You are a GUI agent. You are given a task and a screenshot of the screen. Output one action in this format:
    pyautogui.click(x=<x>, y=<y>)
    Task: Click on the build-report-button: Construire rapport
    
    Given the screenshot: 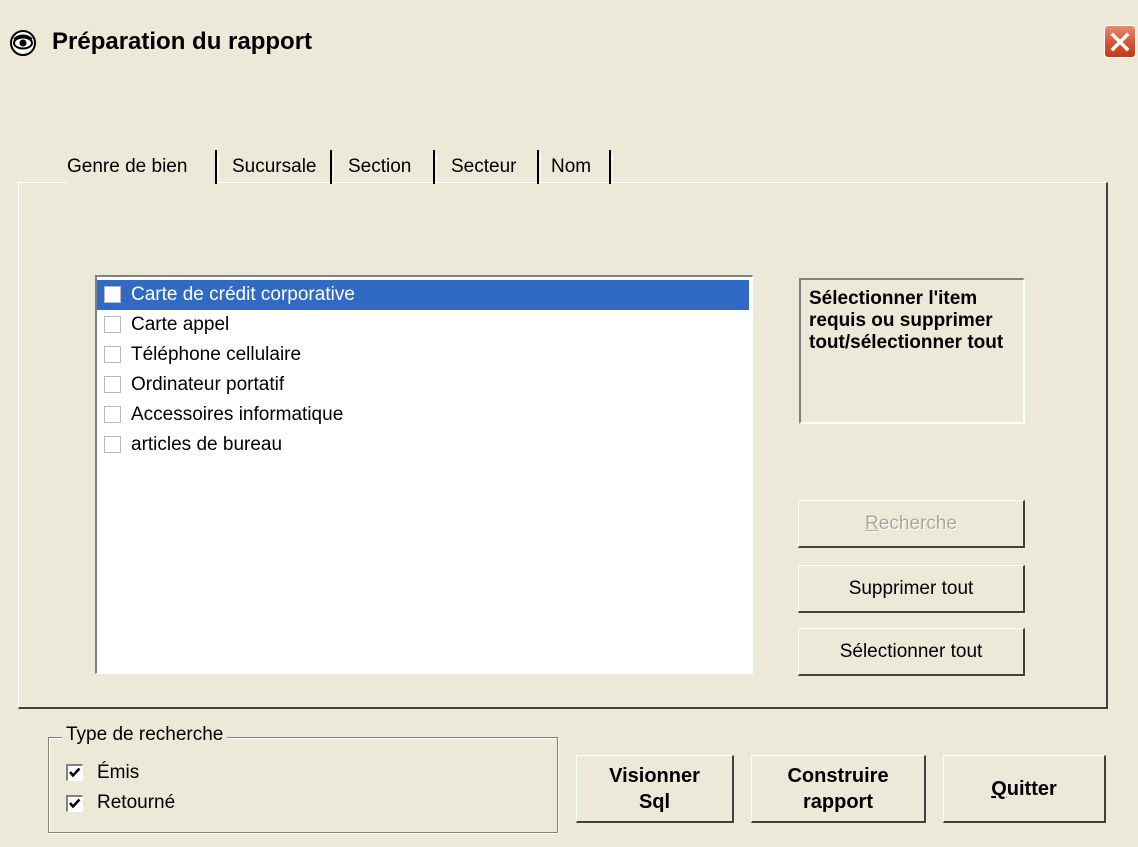 What is the action you would take?
    pyautogui.click(x=838, y=789)
    